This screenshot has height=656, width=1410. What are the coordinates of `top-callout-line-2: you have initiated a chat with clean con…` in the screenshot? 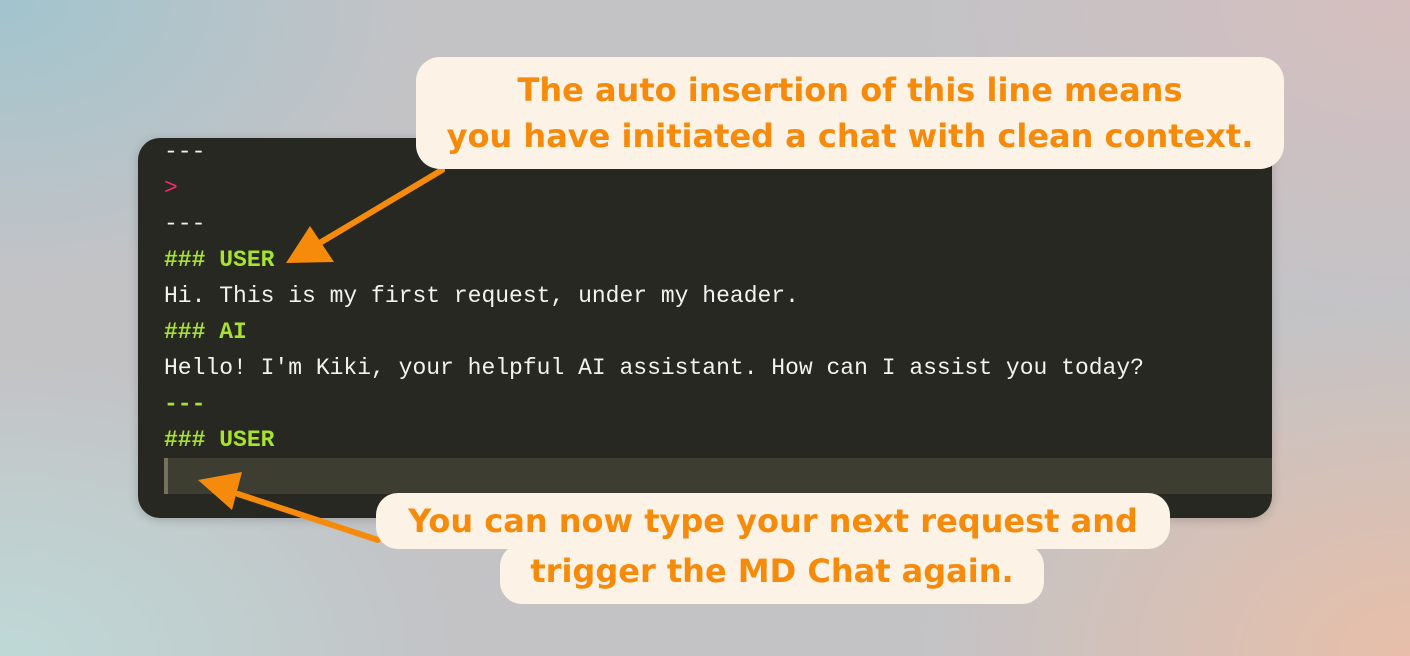 It's located at (850, 136).